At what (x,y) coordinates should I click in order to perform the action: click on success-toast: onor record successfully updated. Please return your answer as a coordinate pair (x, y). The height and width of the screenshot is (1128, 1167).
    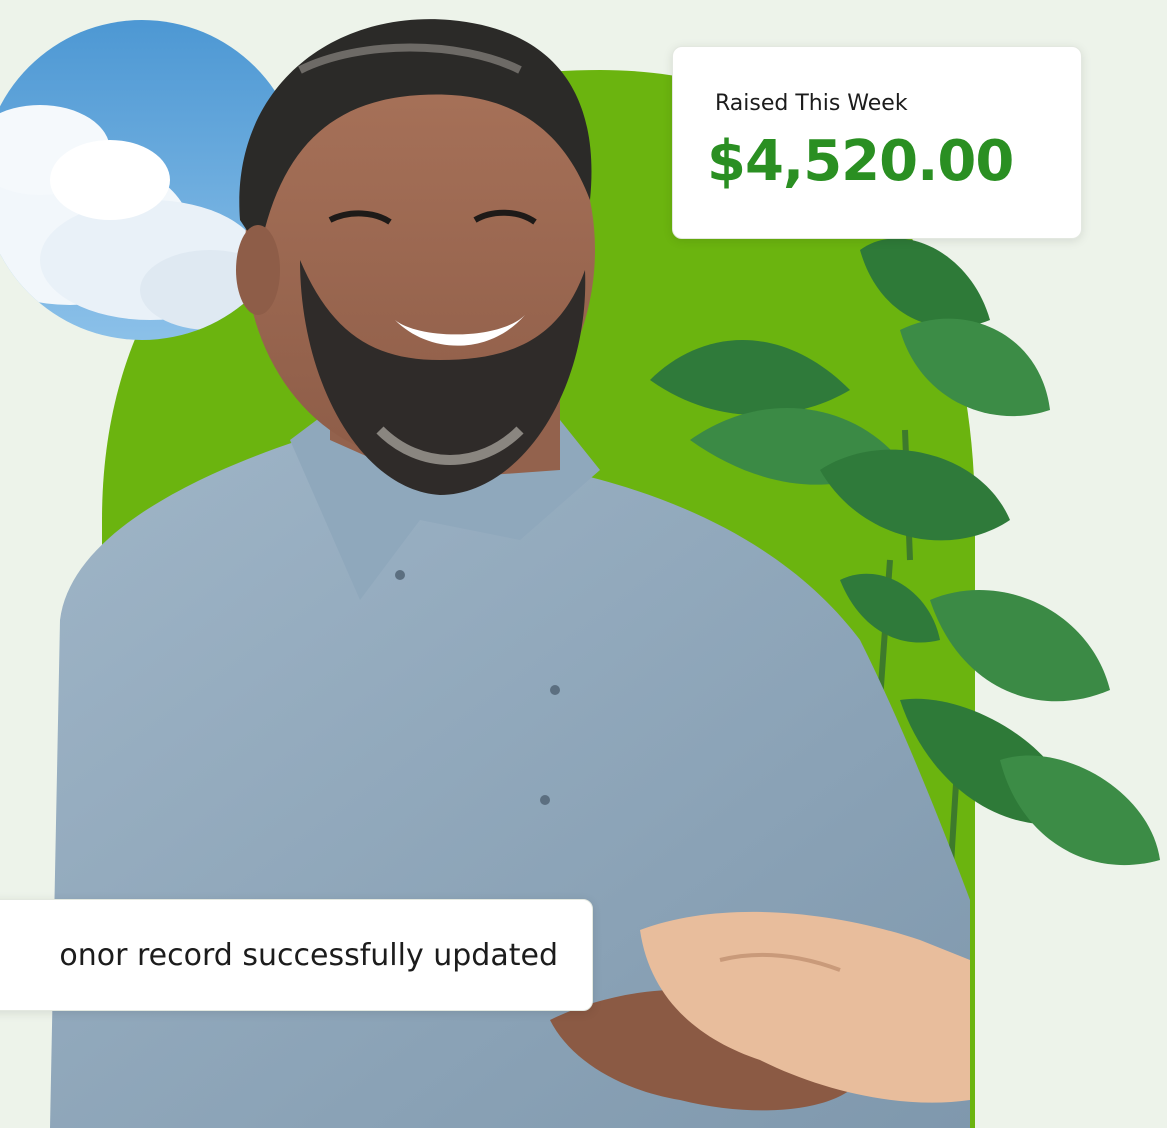
    Looking at the image, I should click on (296, 955).